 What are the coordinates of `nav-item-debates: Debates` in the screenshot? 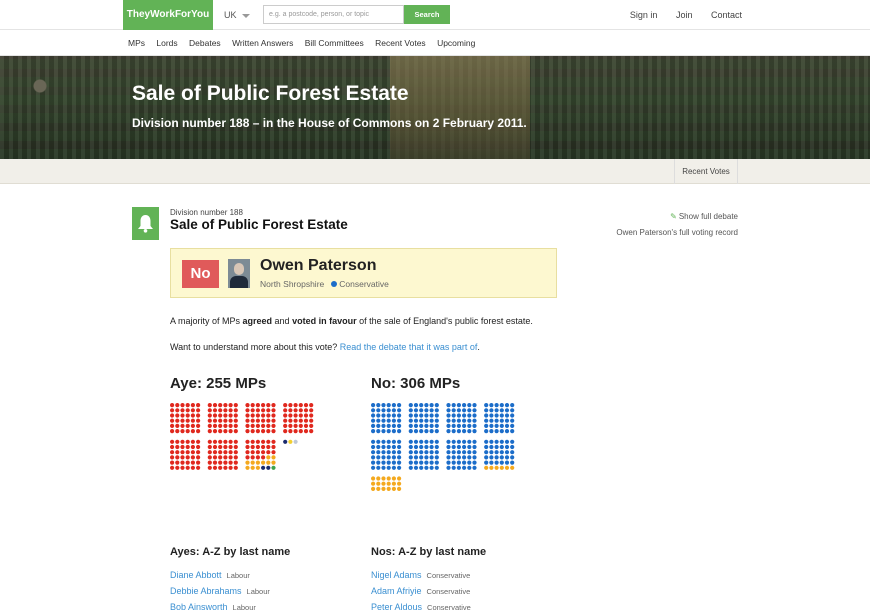 It's located at (205, 43).